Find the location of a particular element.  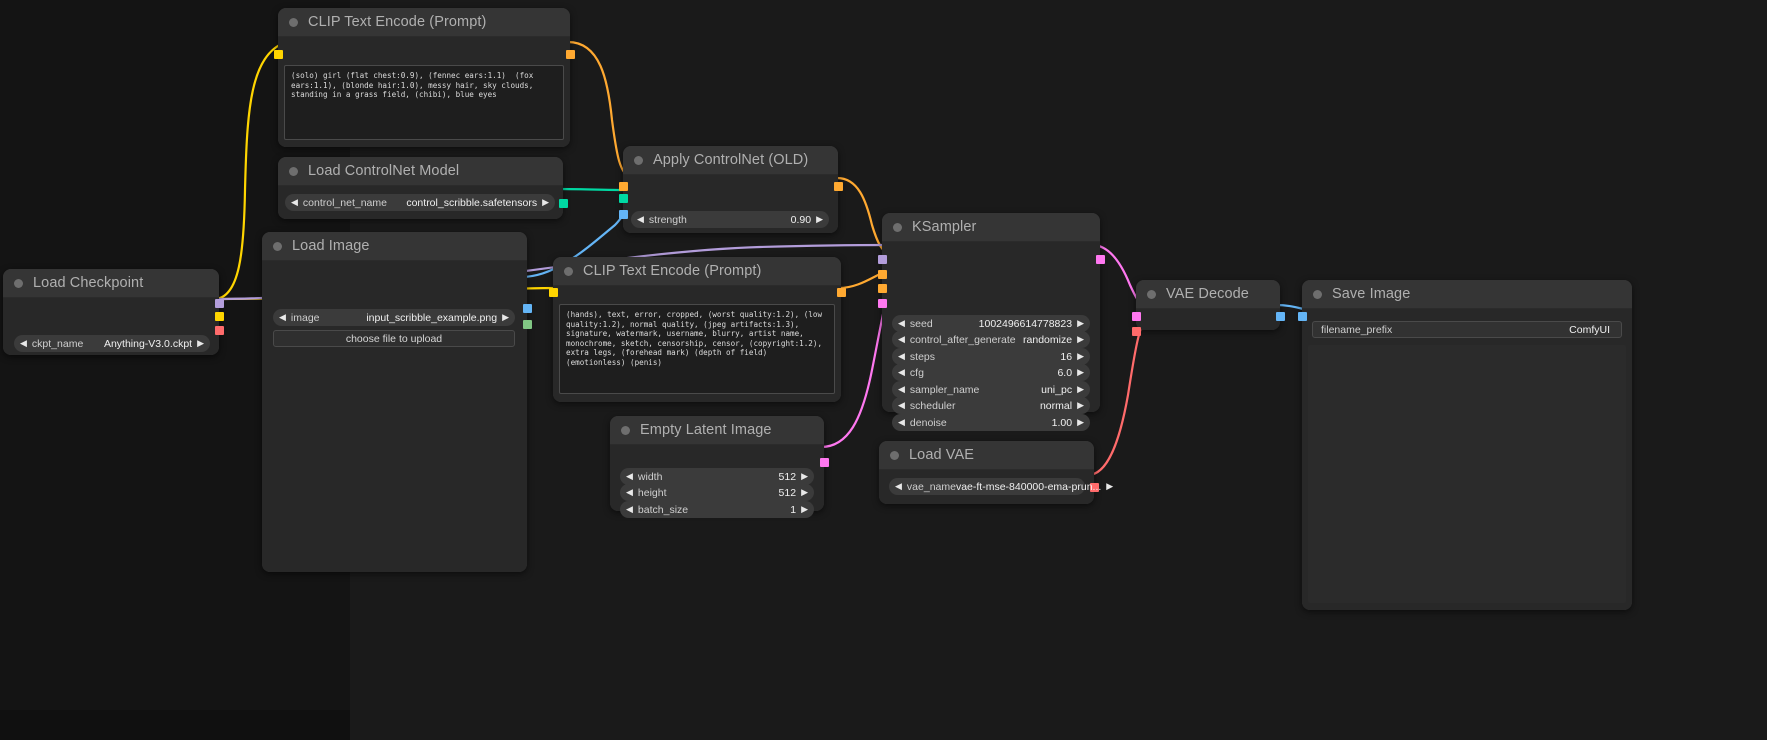

node-title-bar: Load Checkpoint is located at coordinates (111, 283).